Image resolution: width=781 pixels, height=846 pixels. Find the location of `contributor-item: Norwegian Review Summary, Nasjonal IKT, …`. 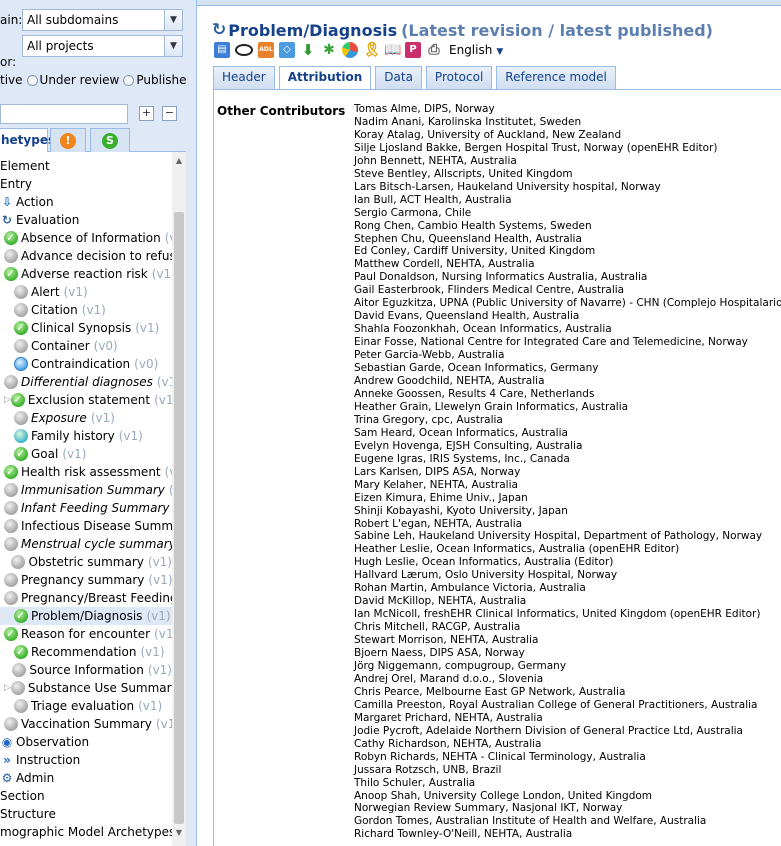

contributor-item: Norwegian Review Summary, Nasjonal IKT, … is located at coordinates (488, 808).